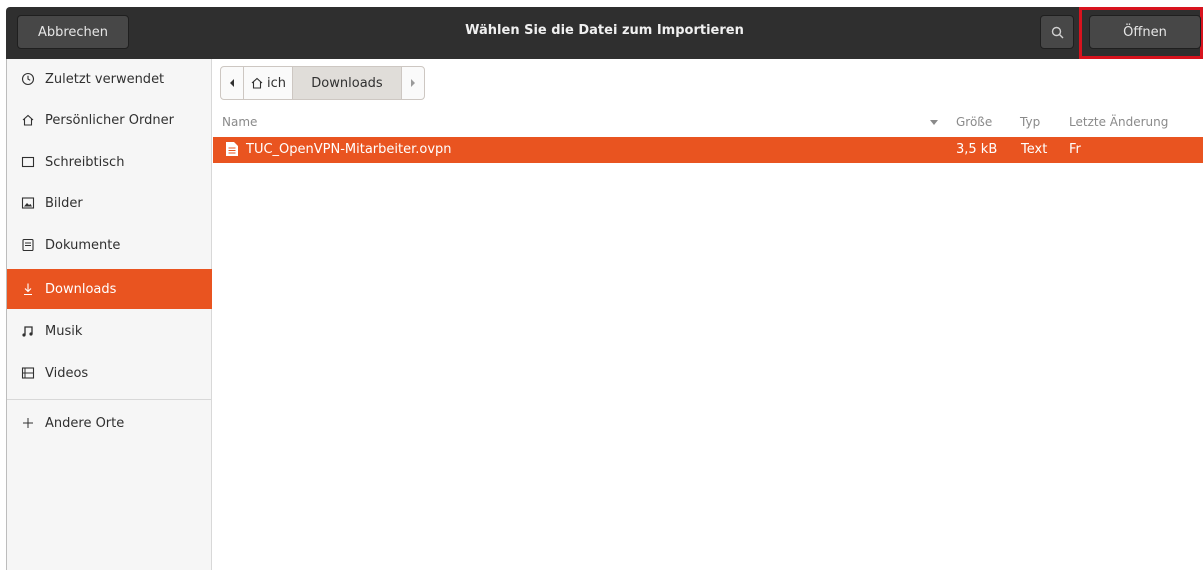 This screenshot has width=1203, height=570. Describe the element at coordinates (239, 122) in the screenshot. I see `column-header-name: Name` at that location.